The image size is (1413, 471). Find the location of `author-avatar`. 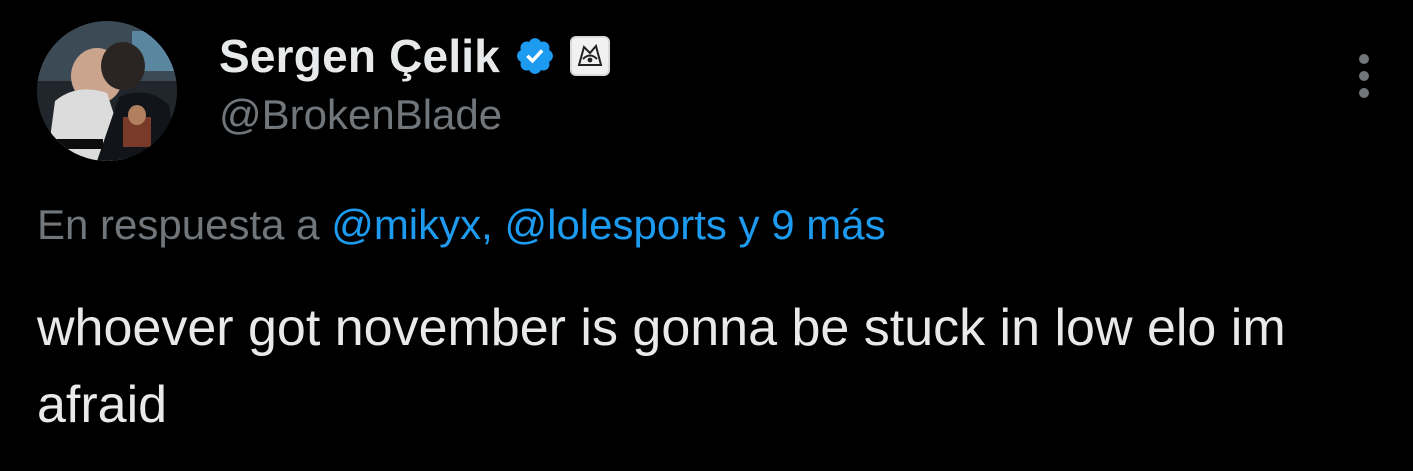

author-avatar is located at coordinates (107, 91).